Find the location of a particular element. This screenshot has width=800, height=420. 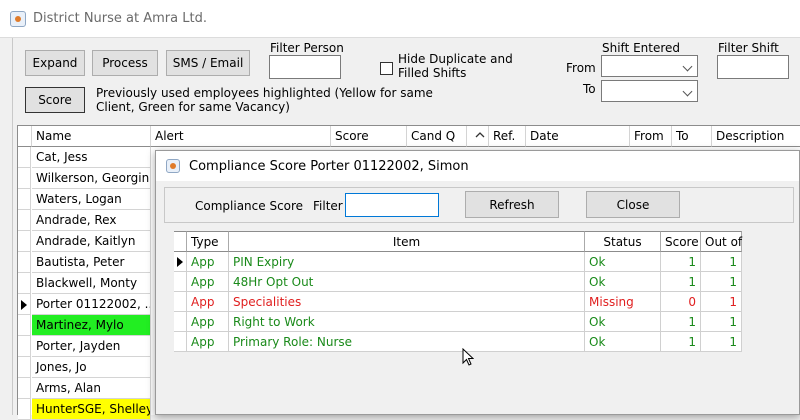

candidate-name-cell: Jones, Jo is located at coordinates (91, 367).